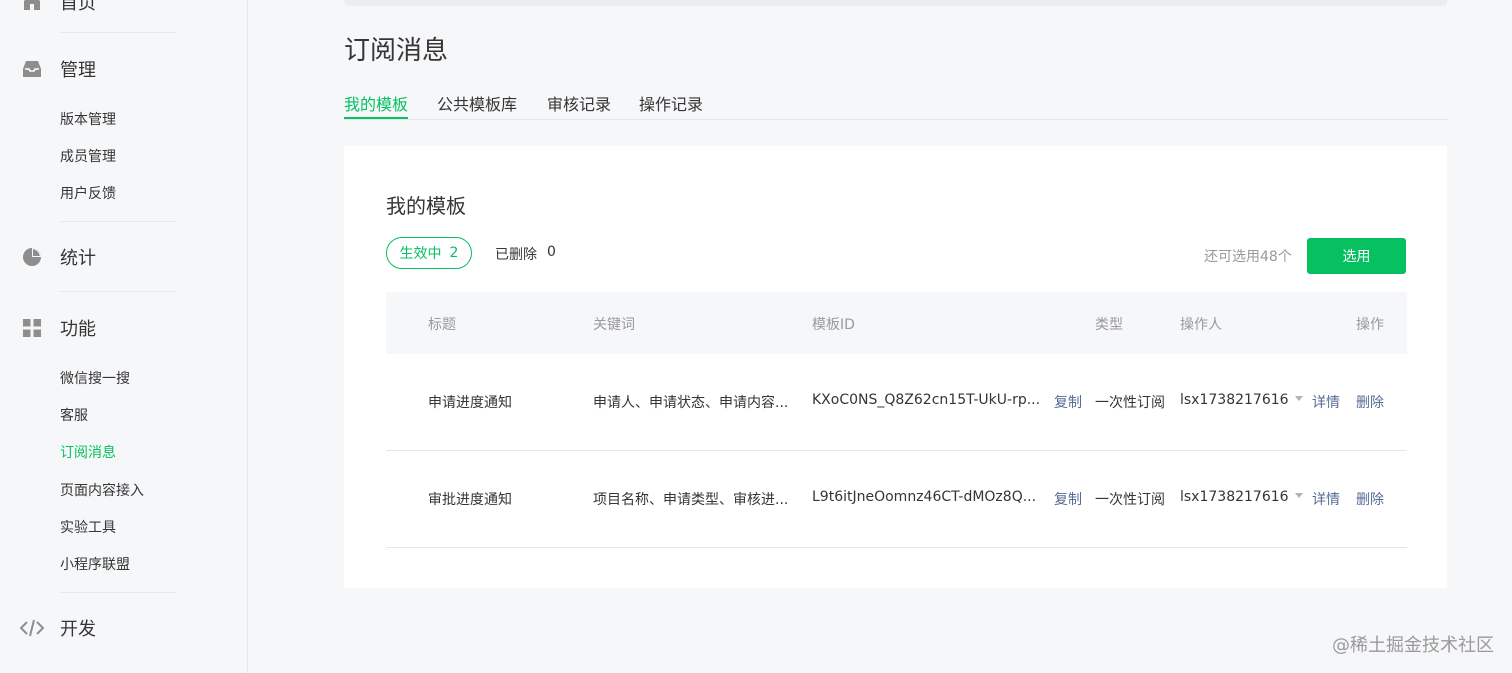 The width and height of the screenshot is (1512, 673). Describe the element at coordinates (671, 105) in the screenshot. I see `tab-operation-records: 操作记录` at that location.